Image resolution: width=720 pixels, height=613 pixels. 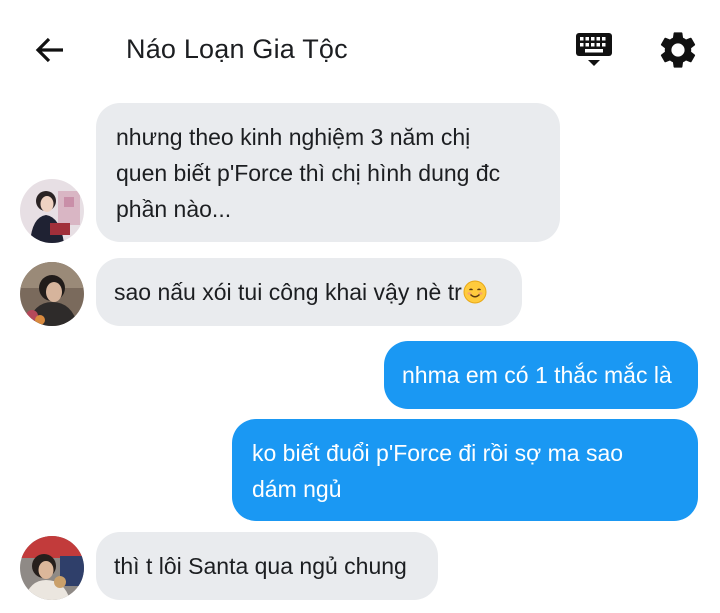 I want to click on arrow-left-icon, so click(x=49, y=50).